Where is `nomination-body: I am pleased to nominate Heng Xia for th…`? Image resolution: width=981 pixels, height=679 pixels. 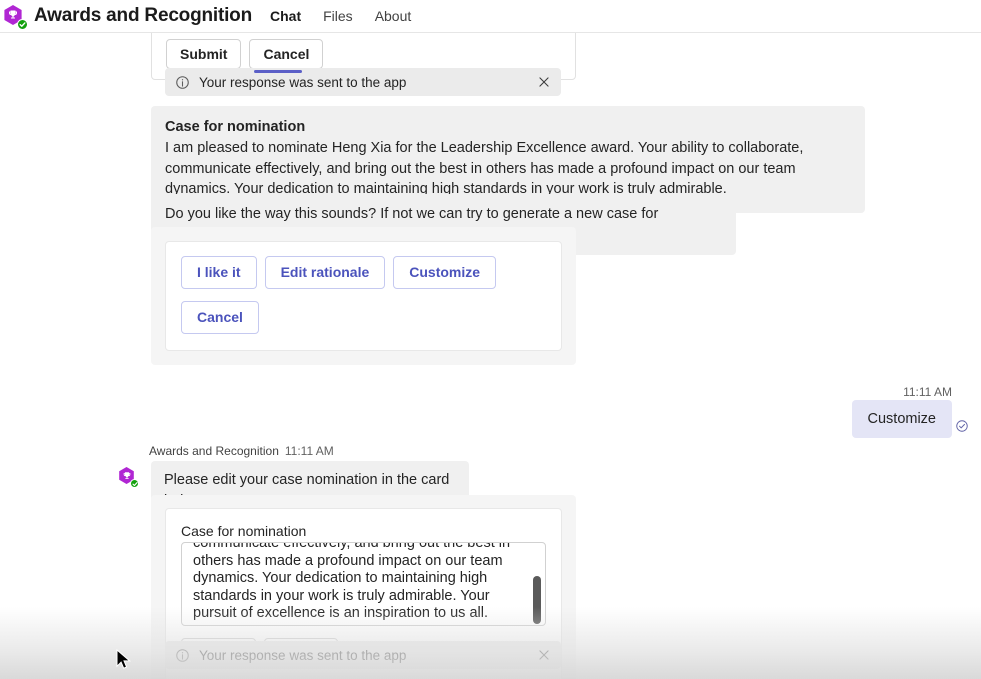
nomination-body: I am pleased to nominate Heng Xia for th… is located at coordinates (484, 168).